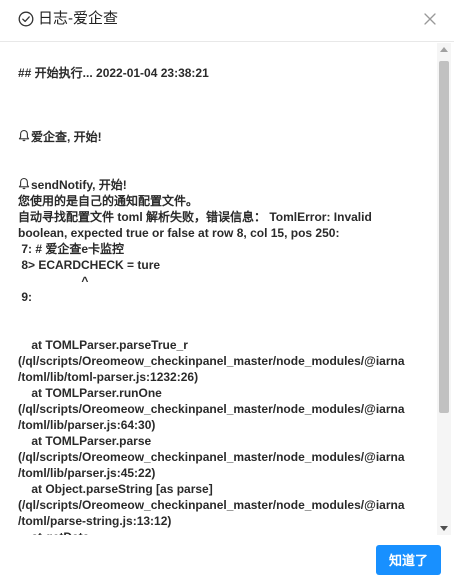 Image resolution: width=454 pixels, height=580 pixels. I want to click on scrollbar-thumb, so click(444, 237).